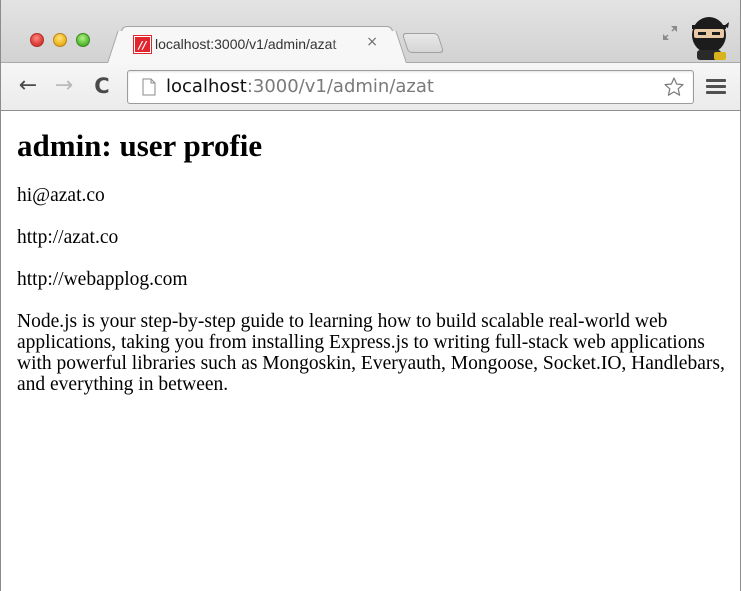 This screenshot has height=591, width=741. I want to click on url-path: :3000/v1/admin/azat, so click(340, 86).